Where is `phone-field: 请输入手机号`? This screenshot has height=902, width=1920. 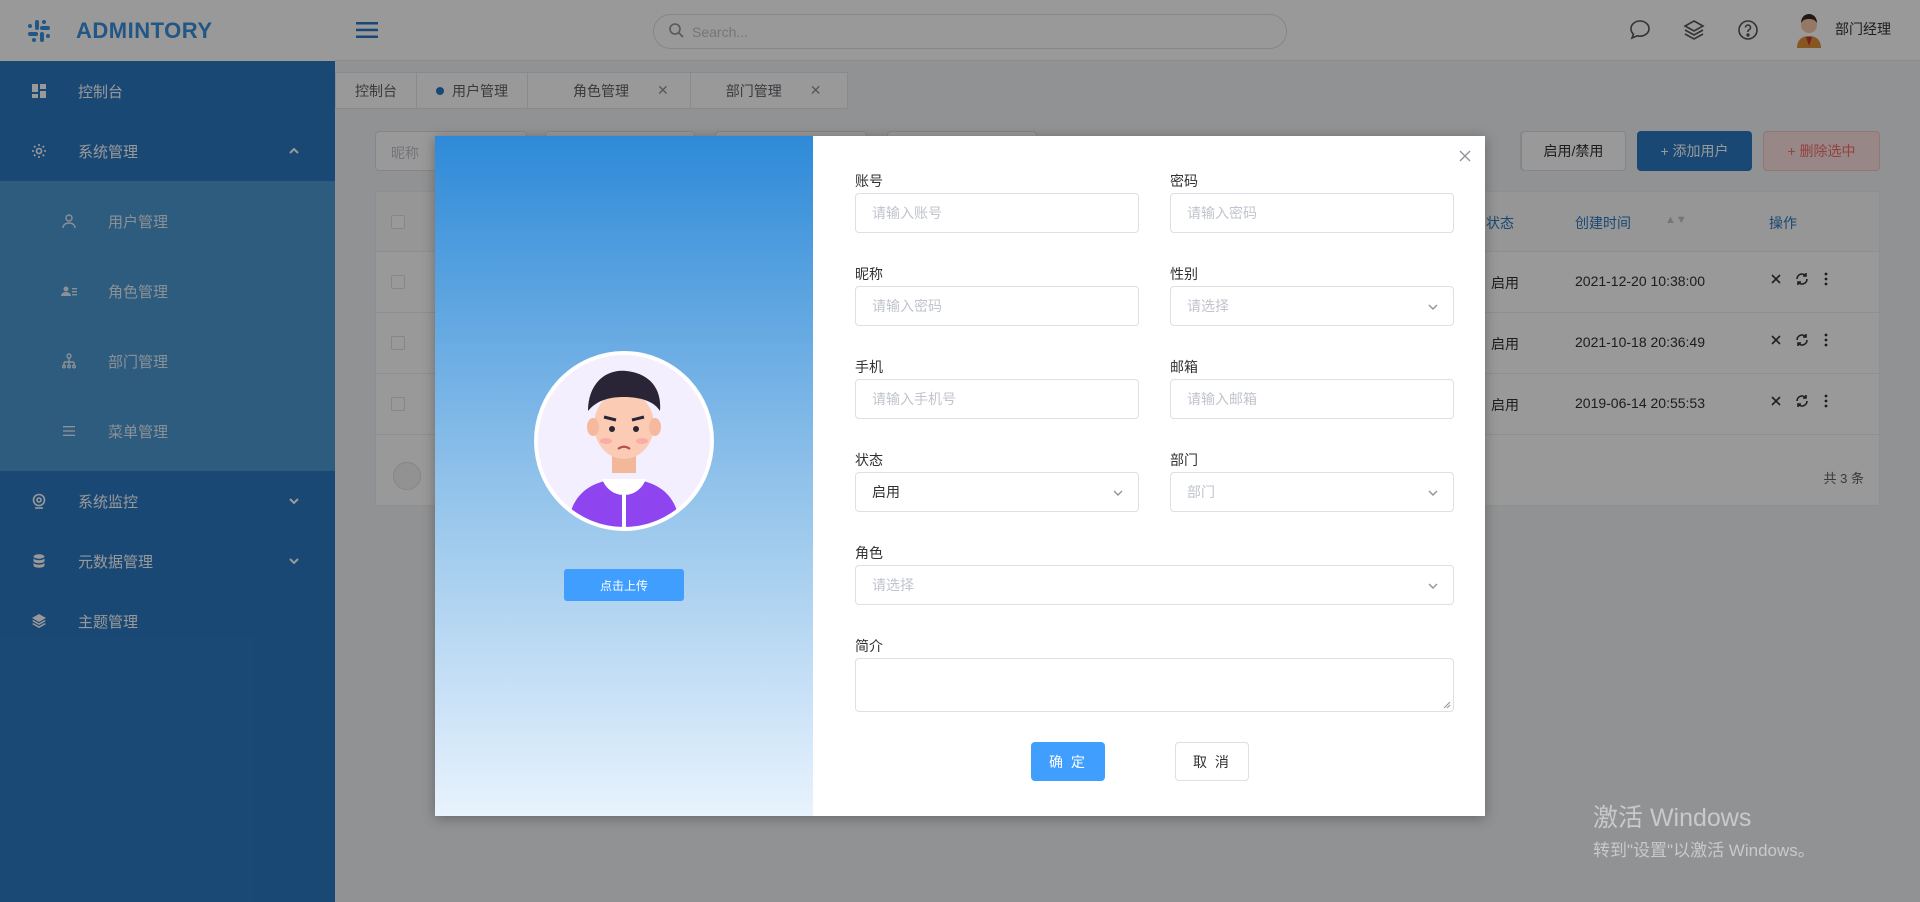 phone-field: 请输入手机号 is located at coordinates (997, 399).